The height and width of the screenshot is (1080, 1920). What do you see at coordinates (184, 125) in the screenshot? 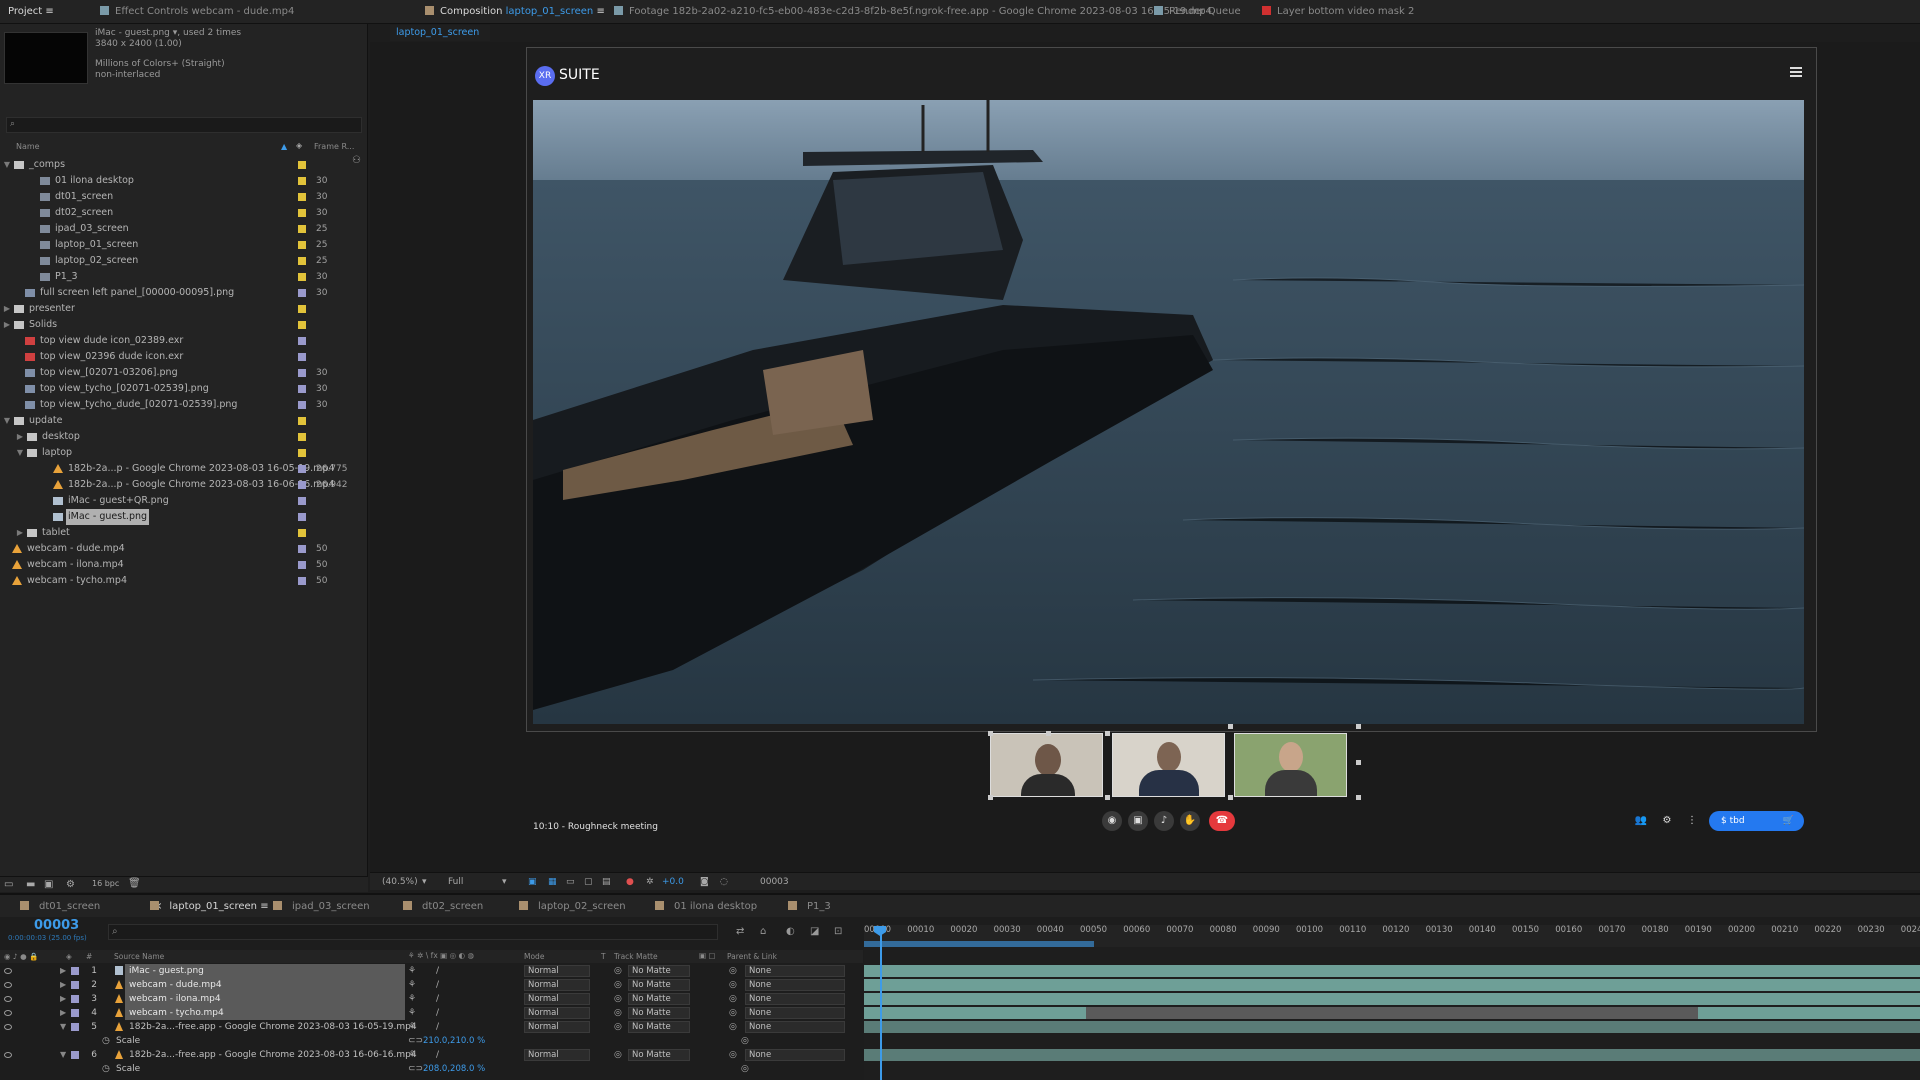
I see `project-search-input: ⌕` at bounding box center [184, 125].